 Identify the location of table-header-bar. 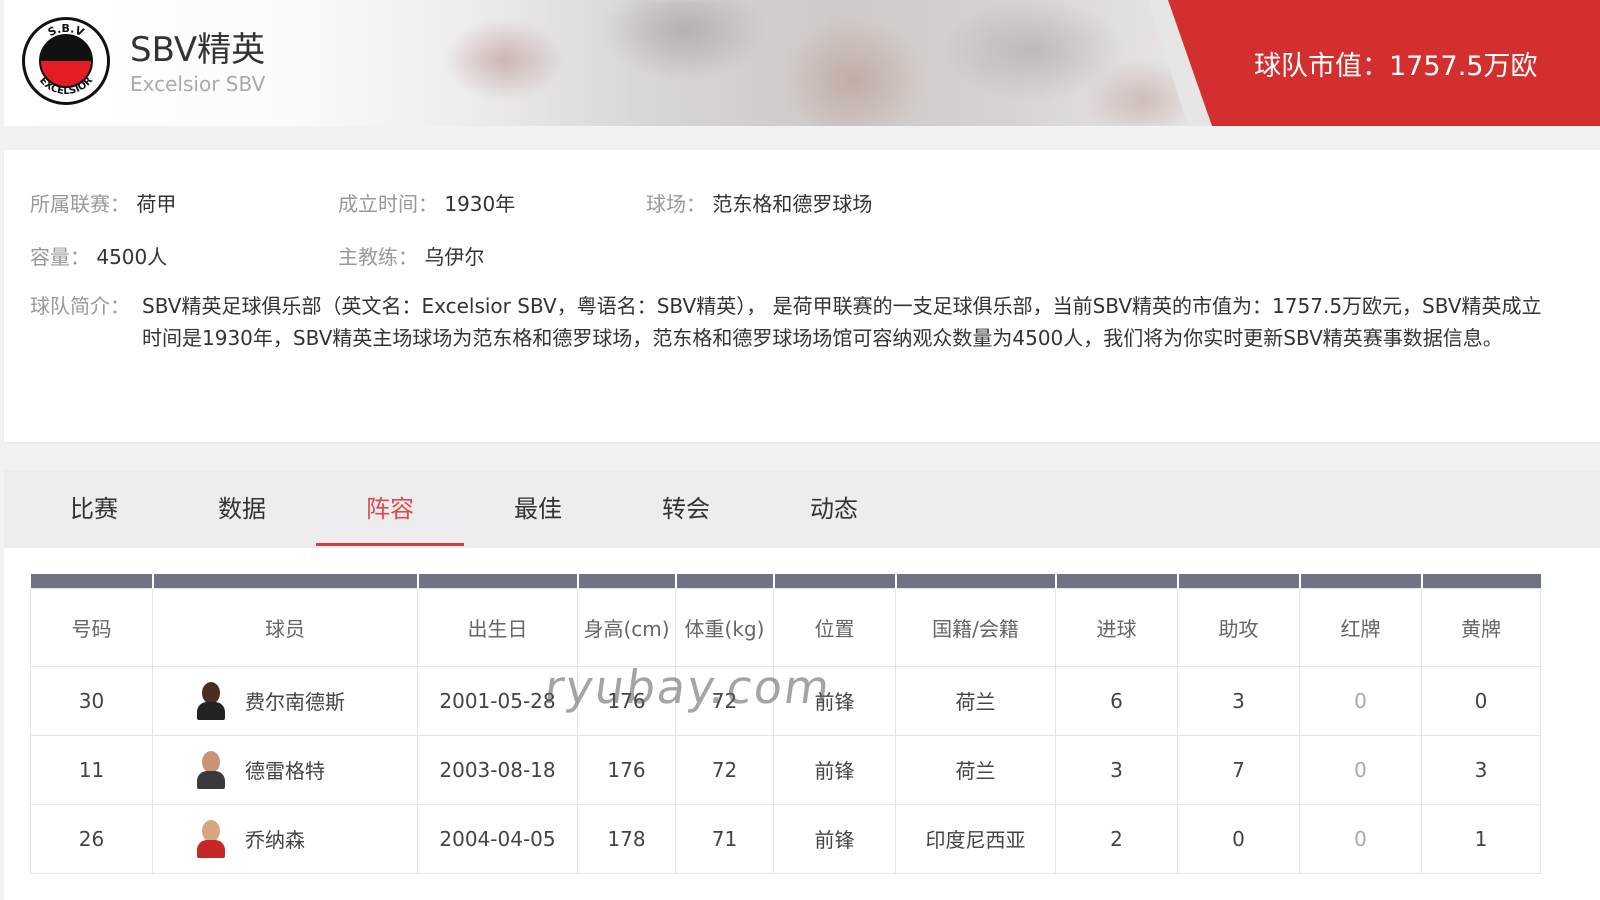
(785, 581).